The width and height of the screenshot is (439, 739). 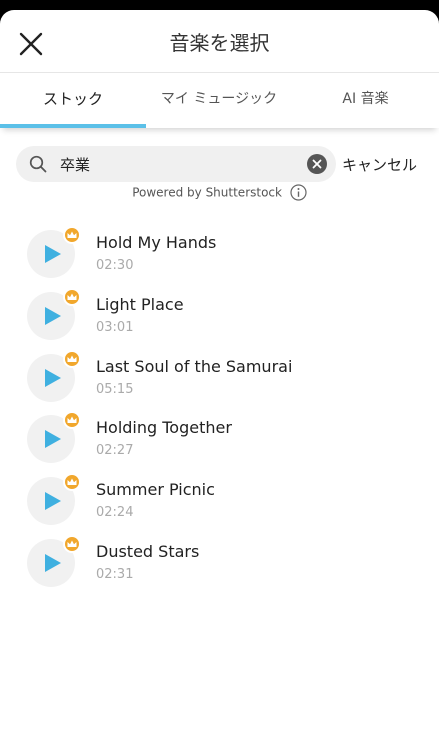 I want to click on track-item: Dusted Stars 02:31, so click(x=233, y=566).